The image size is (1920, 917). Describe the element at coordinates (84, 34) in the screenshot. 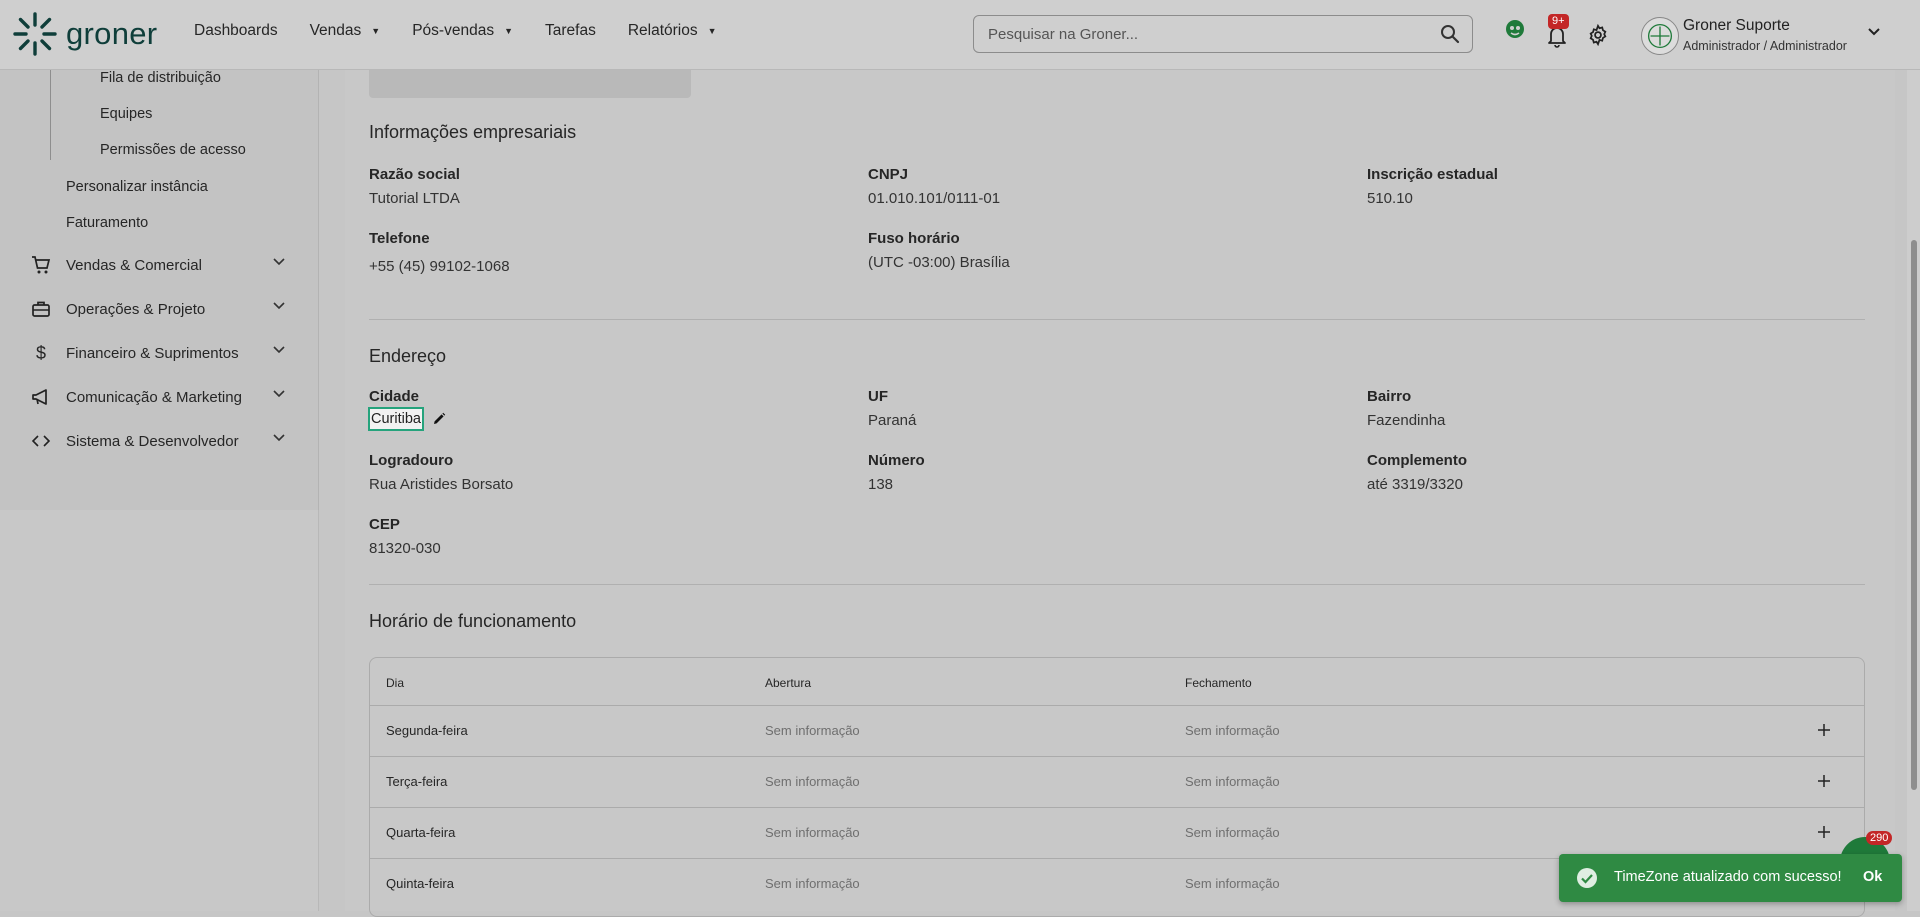

I see `groner-logo: groner` at that location.